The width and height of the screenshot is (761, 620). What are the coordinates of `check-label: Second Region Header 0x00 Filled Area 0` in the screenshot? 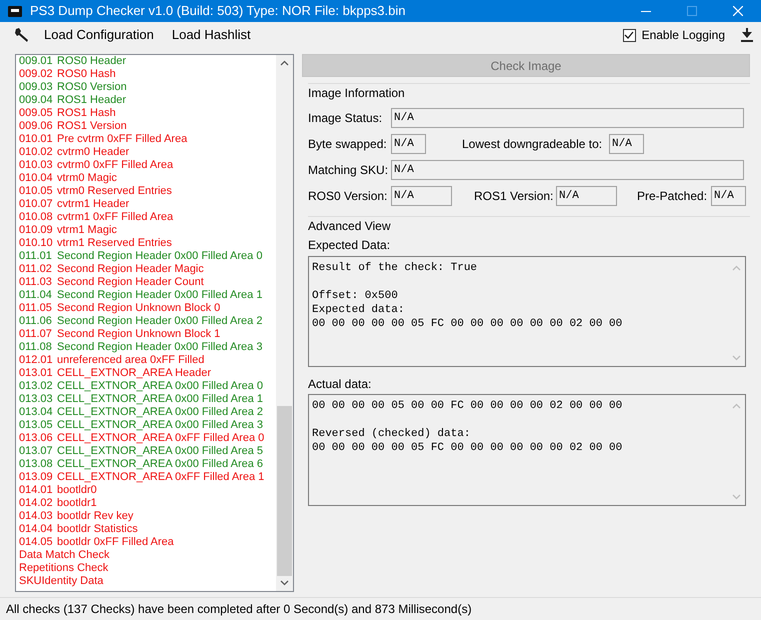 It's located at (159, 256).